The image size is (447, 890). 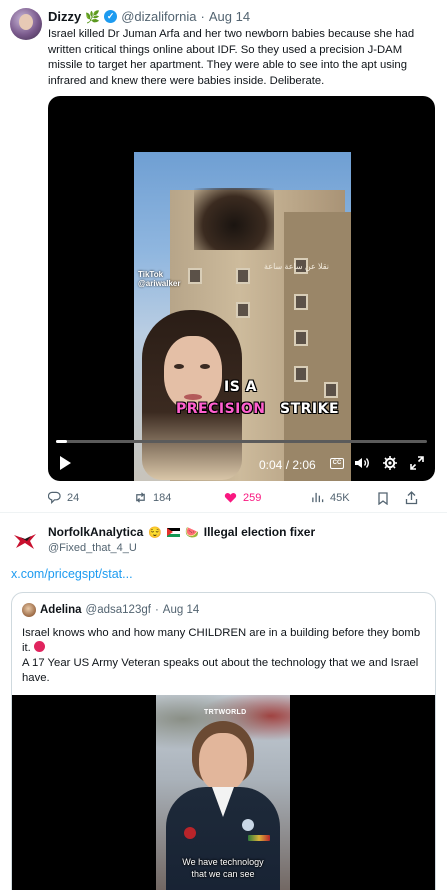 I want to click on author-name: Dizzy, so click(x=64, y=16).